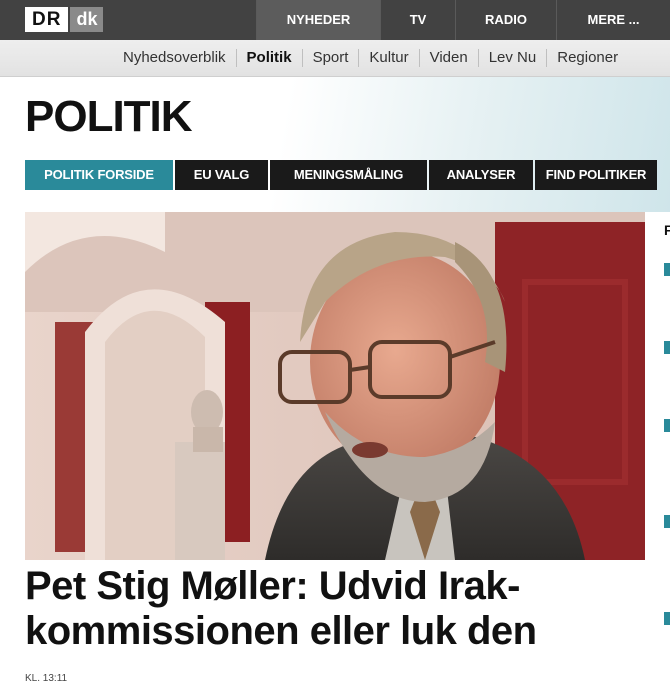  What do you see at coordinates (109, 116) in the screenshot?
I see `page-title: POLITIK` at bounding box center [109, 116].